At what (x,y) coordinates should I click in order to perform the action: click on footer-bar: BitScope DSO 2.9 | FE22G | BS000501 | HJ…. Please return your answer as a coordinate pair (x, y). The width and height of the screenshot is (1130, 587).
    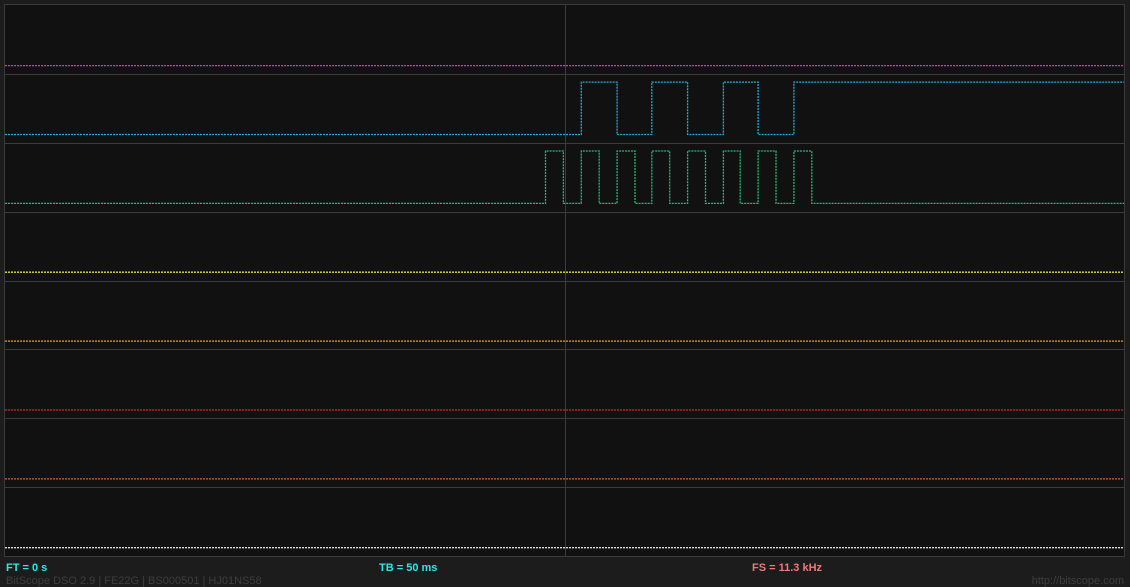
    Looking at the image, I should click on (565, 581).